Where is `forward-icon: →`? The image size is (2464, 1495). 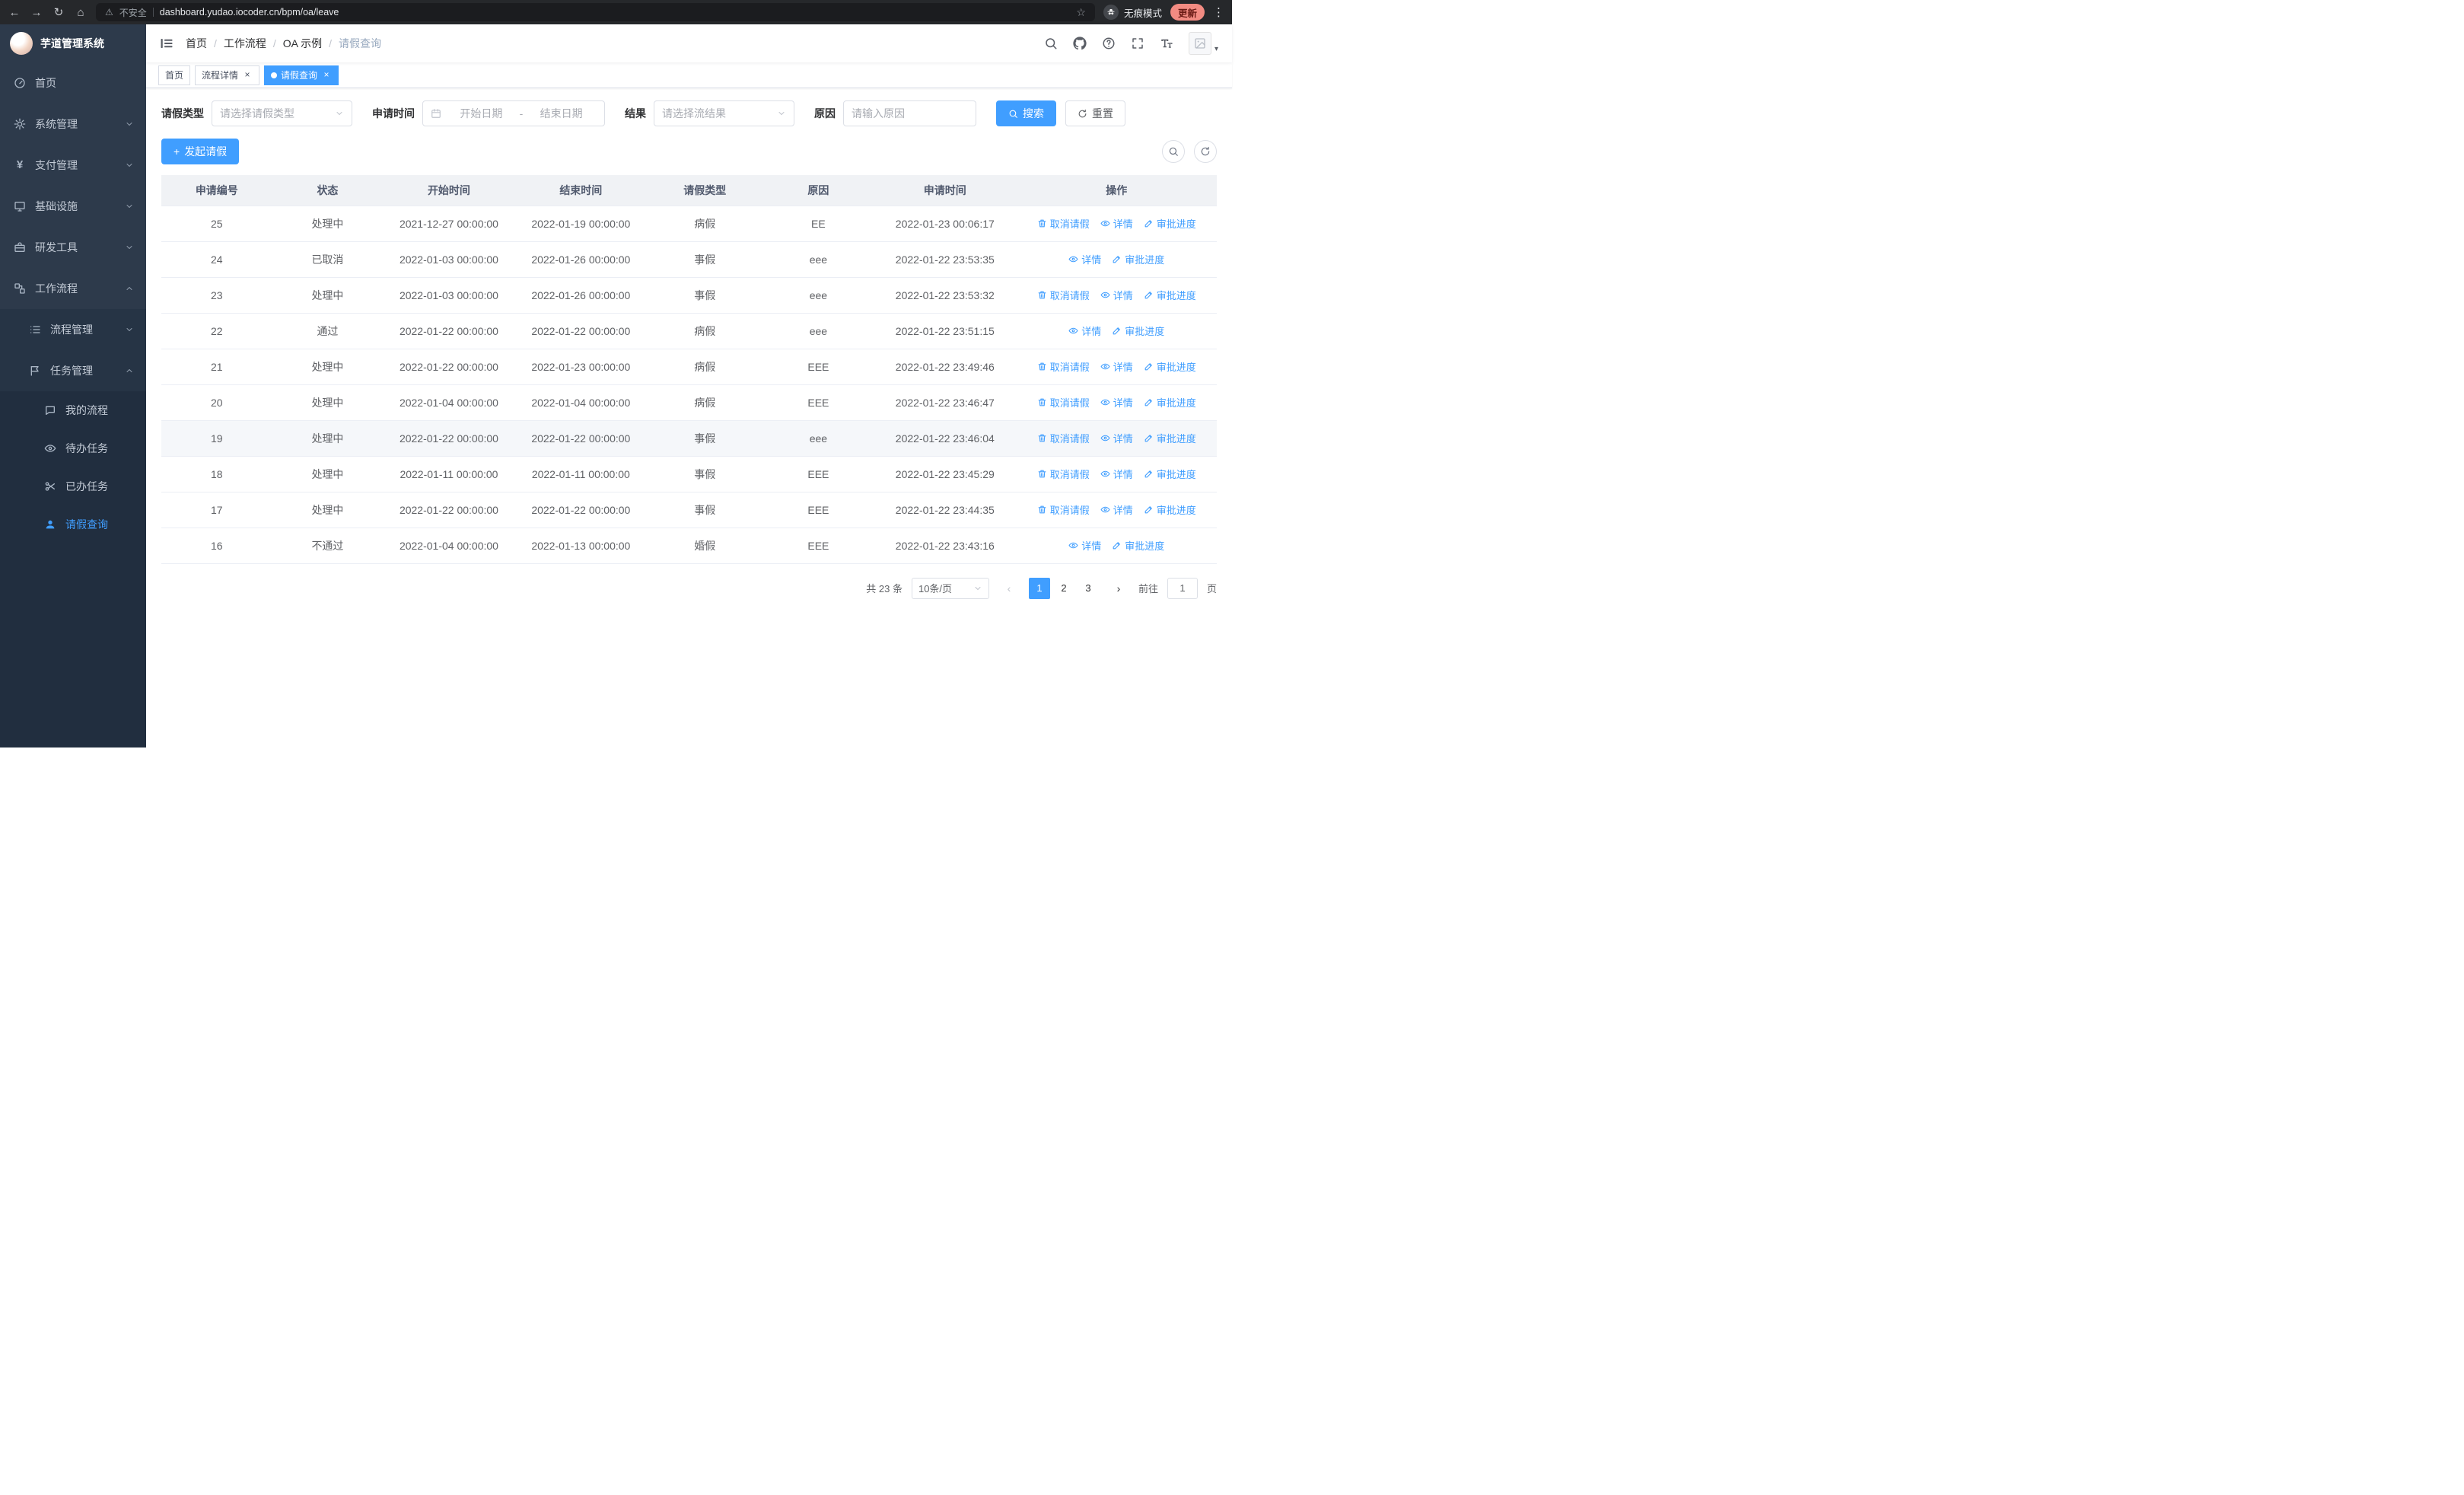 forward-icon: → is located at coordinates (36, 13).